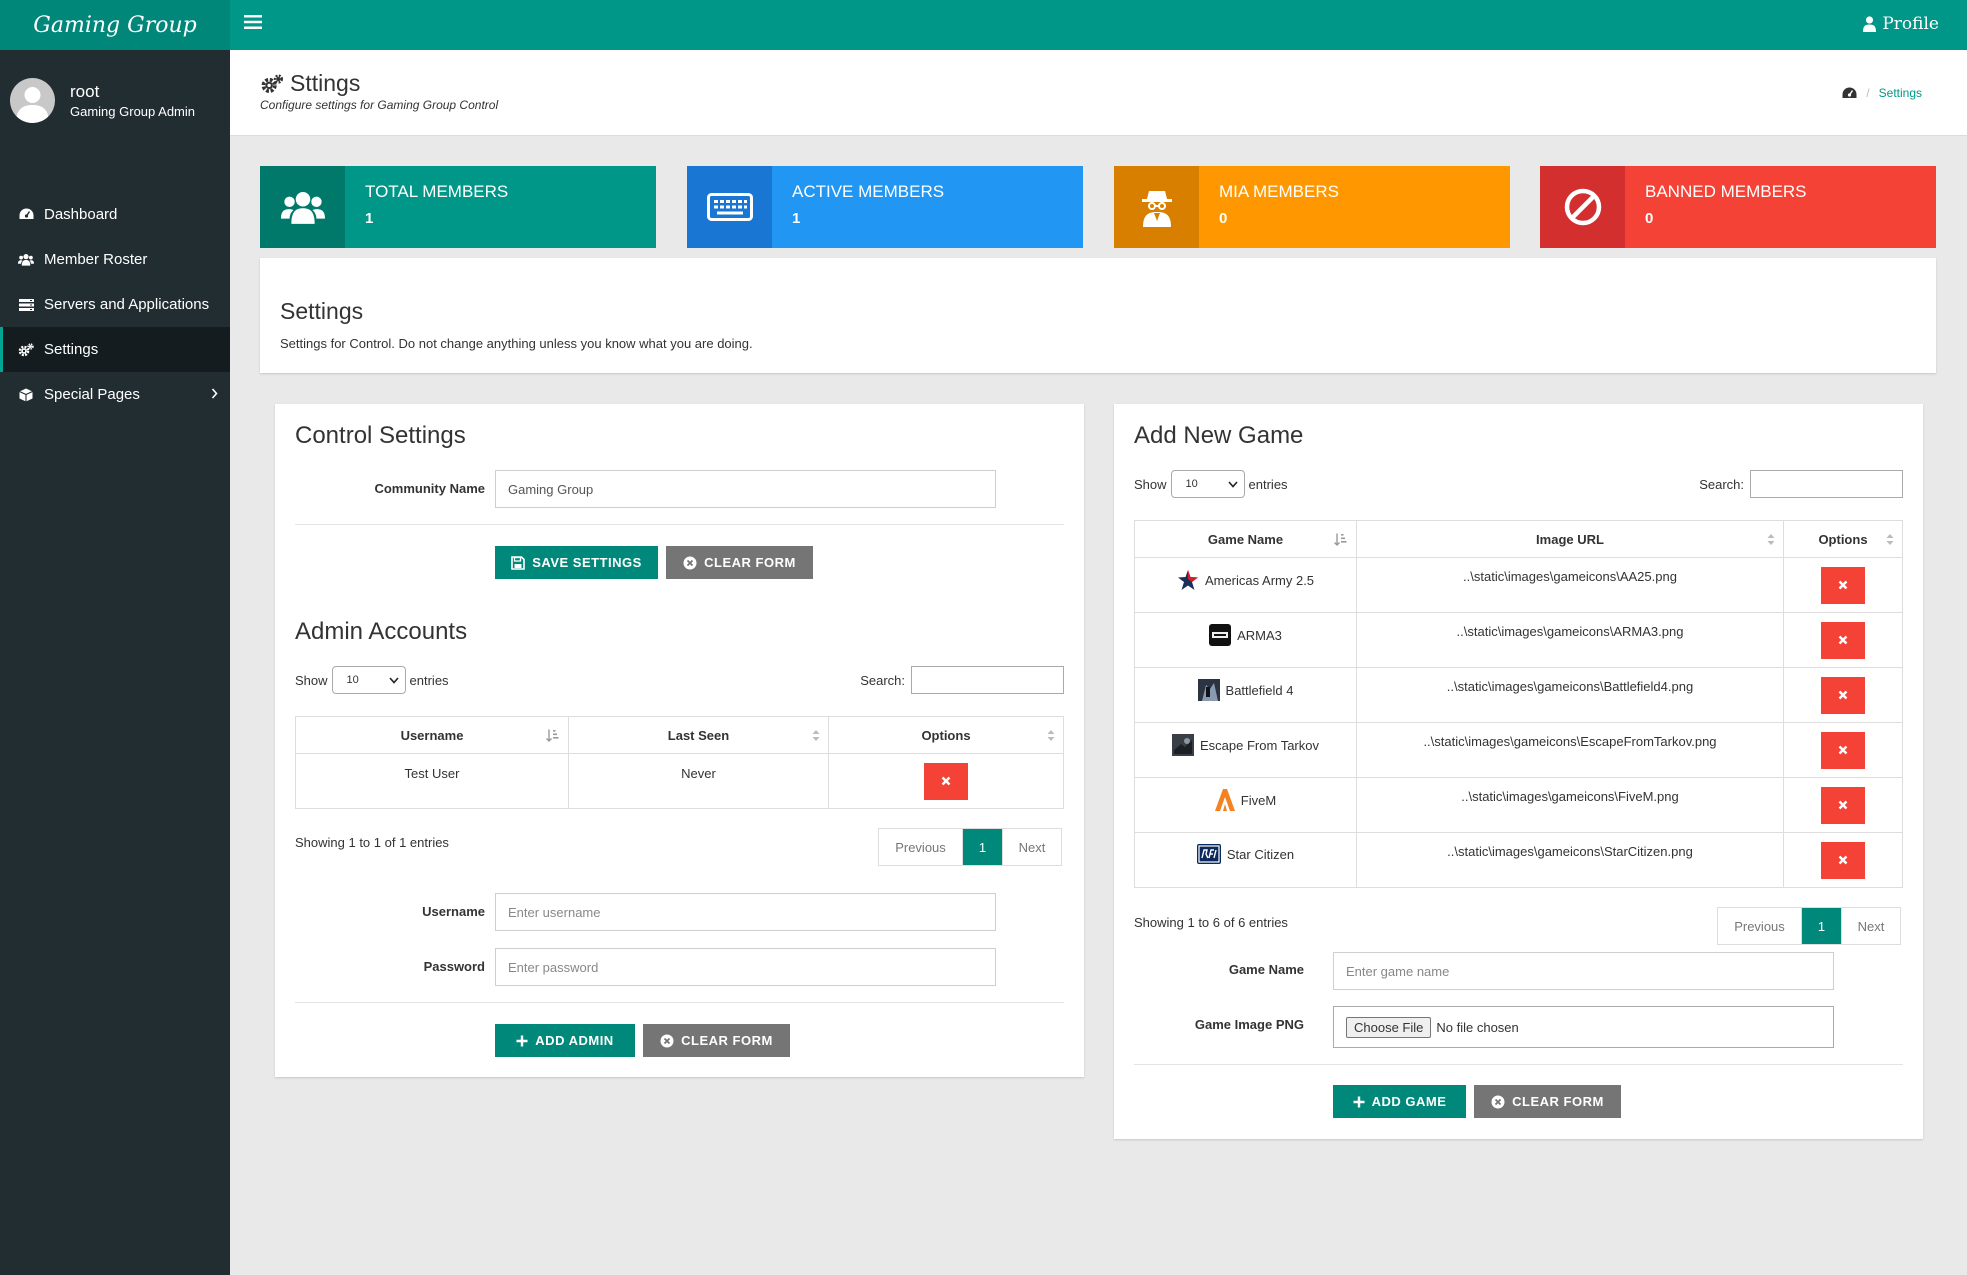  I want to click on cell-image-url: ..\static\images\gameicons\ARMA3.png, so click(1570, 640).